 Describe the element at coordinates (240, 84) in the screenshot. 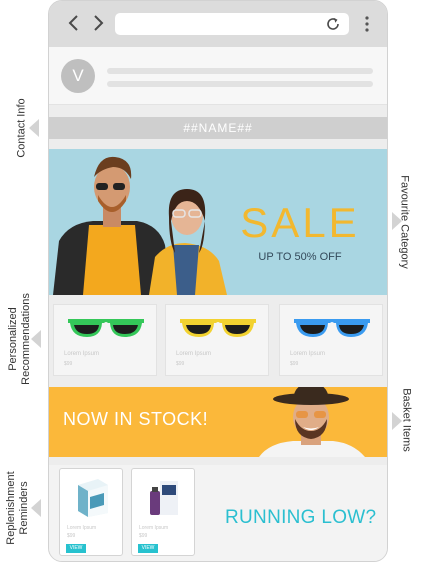

I see `subject-line-placeholder` at that location.